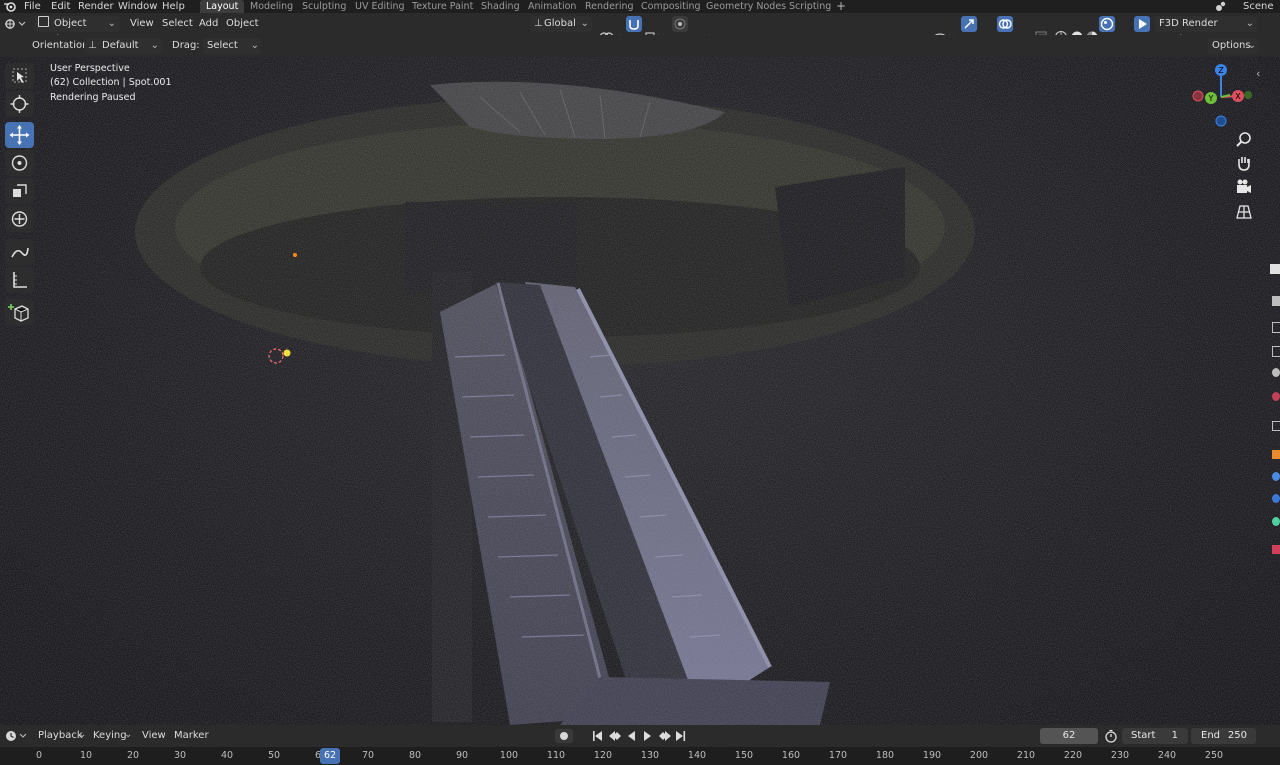 Image resolution: width=1280 pixels, height=765 pixels. What do you see at coordinates (15, 24) in the screenshot?
I see `editor-type-icon` at bounding box center [15, 24].